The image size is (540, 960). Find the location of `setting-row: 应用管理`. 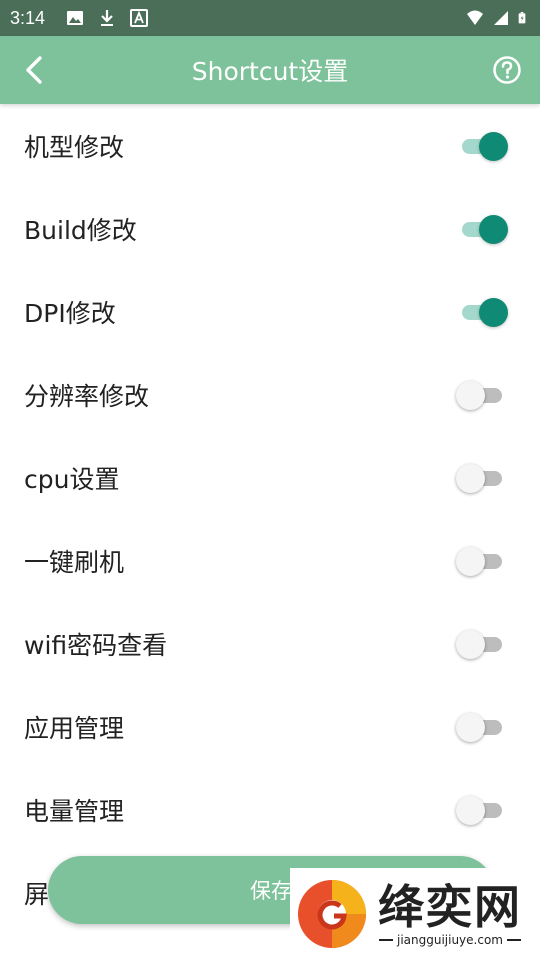

setting-row: 应用管理 is located at coordinates (270, 726).